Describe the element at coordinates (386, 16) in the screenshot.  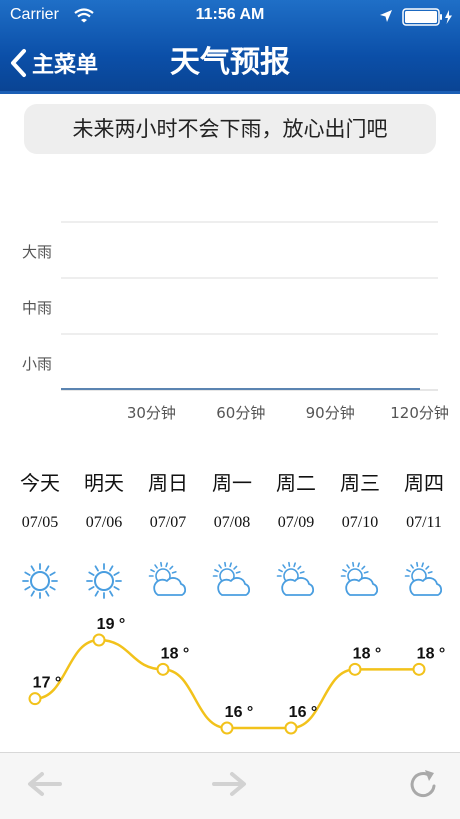
I see `location-arrow-icon` at that location.